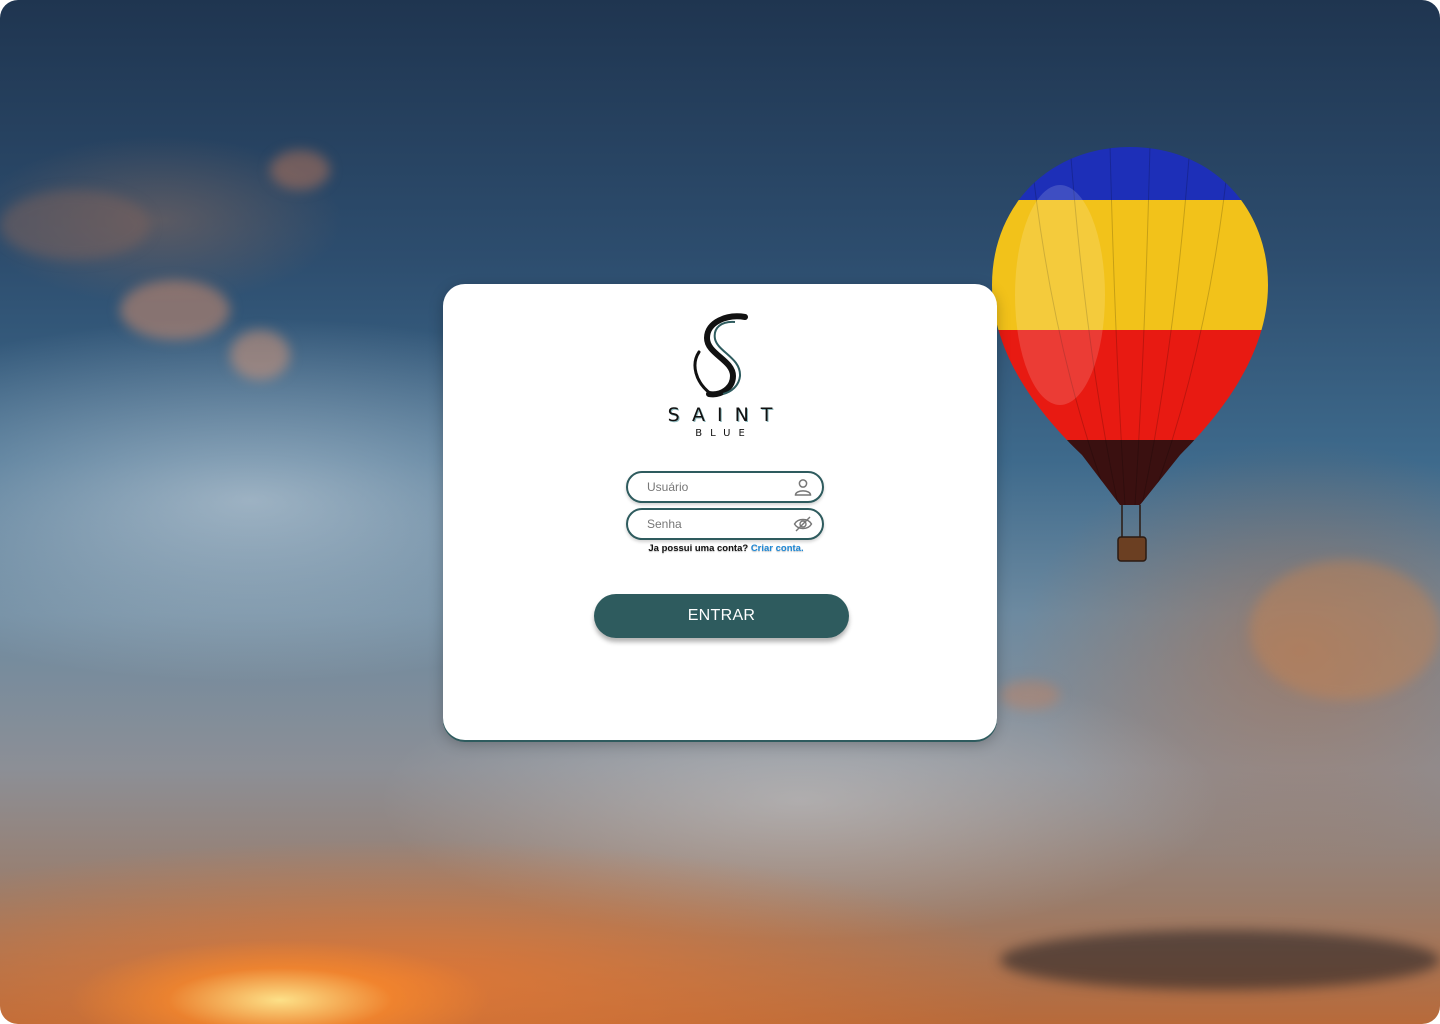 The image size is (1440, 1024). What do you see at coordinates (726, 415) in the screenshot?
I see `brand-name: SAINT` at bounding box center [726, 415].